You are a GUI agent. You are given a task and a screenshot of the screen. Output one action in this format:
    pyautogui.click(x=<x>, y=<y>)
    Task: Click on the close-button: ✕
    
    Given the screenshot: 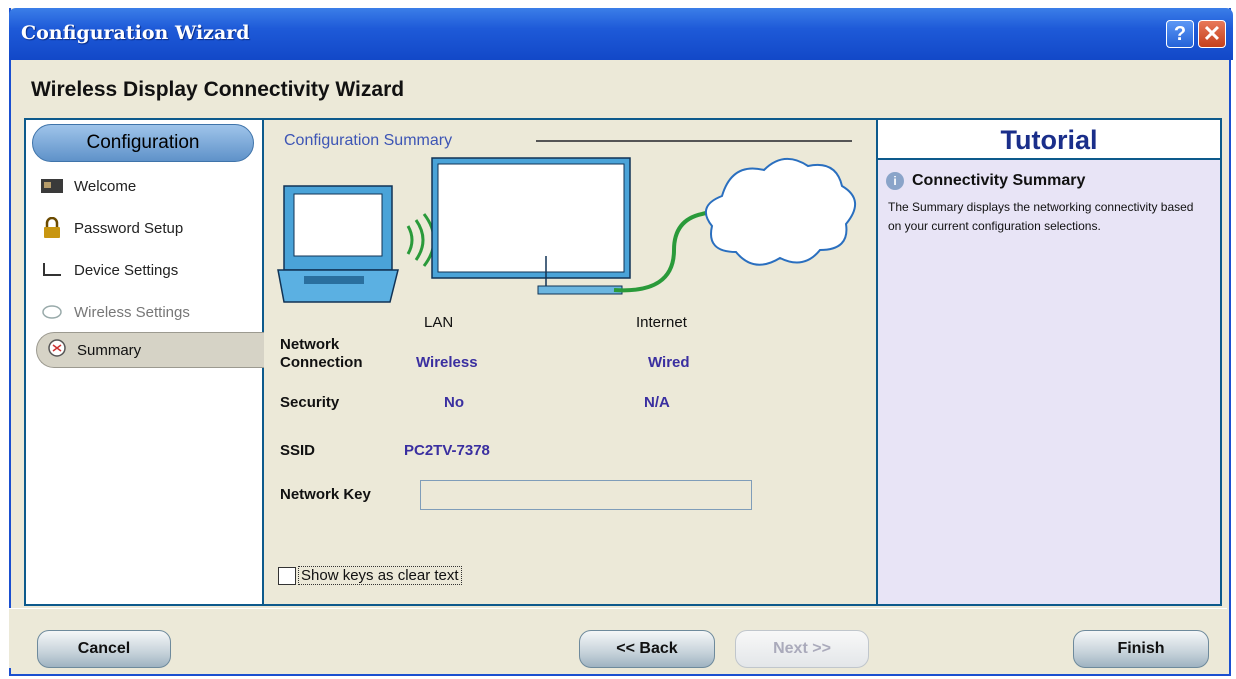 What is the action you would take?
    pyautogui.click(x=1212, y=34)
    